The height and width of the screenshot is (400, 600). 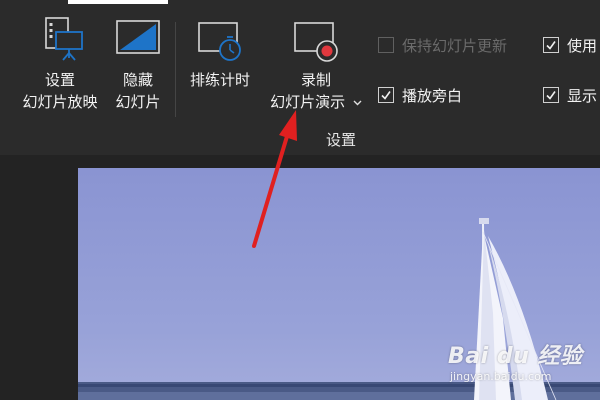 I want to click on rehearse-timings-button: 排练计时, so click(x=220, y=53).